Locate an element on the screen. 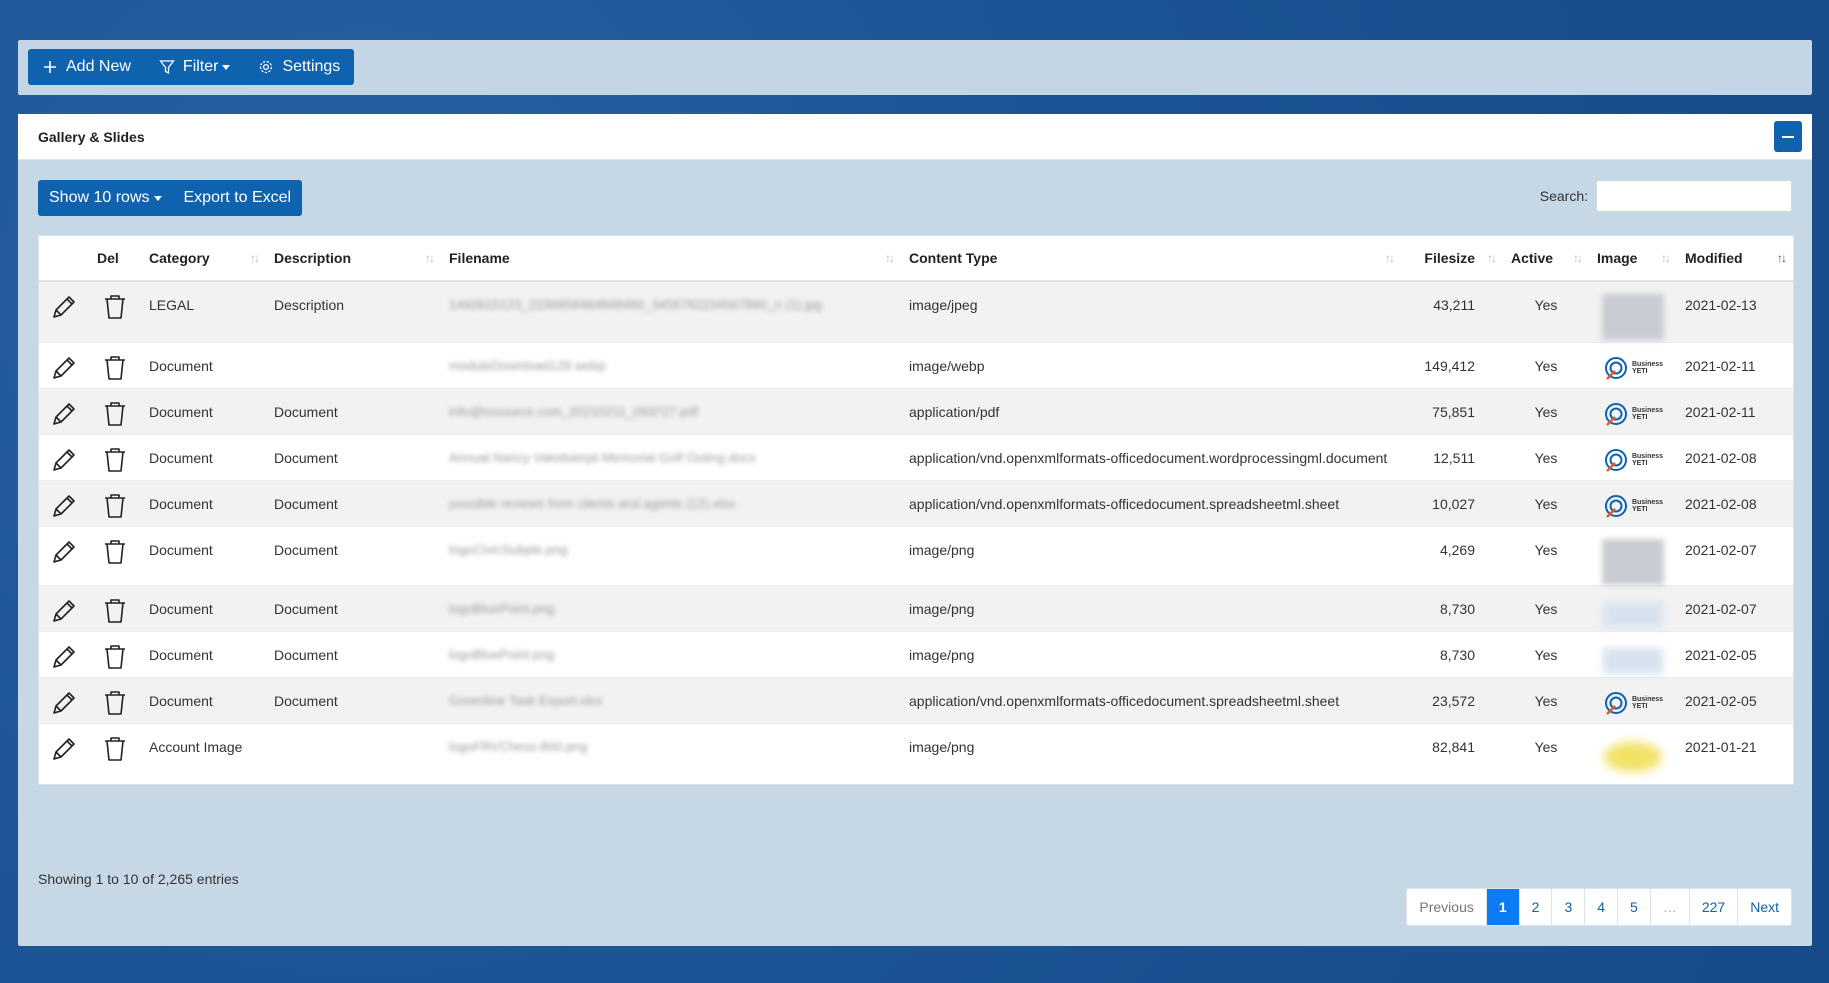 This screenshot has height=983, width=1829. sort-desc-icon: ↑↓ is located at coordinates (1782, 258).